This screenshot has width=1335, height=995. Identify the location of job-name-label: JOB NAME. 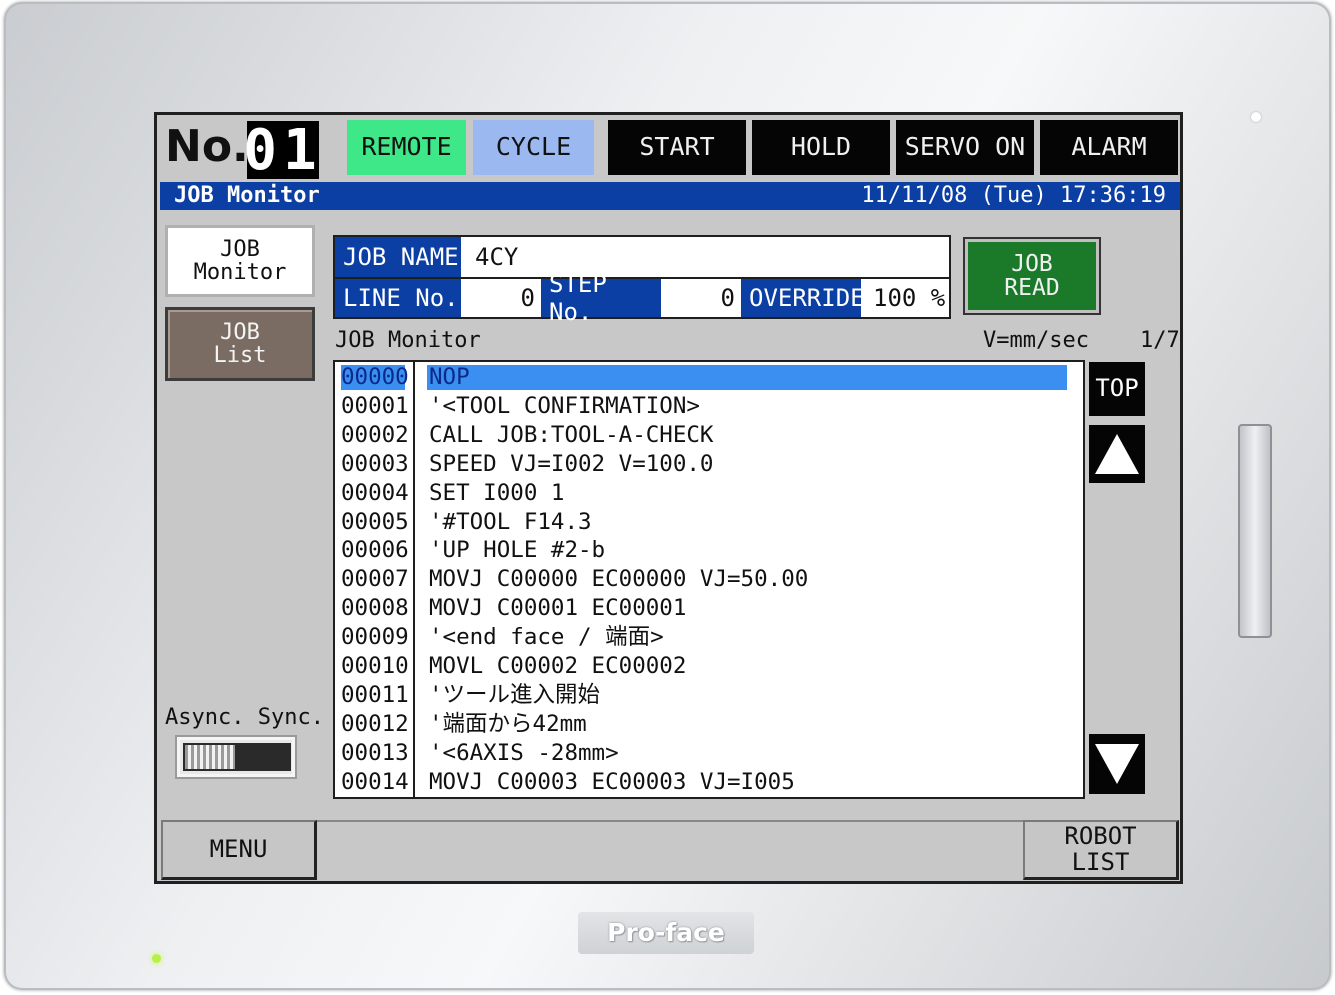
(398, 257).